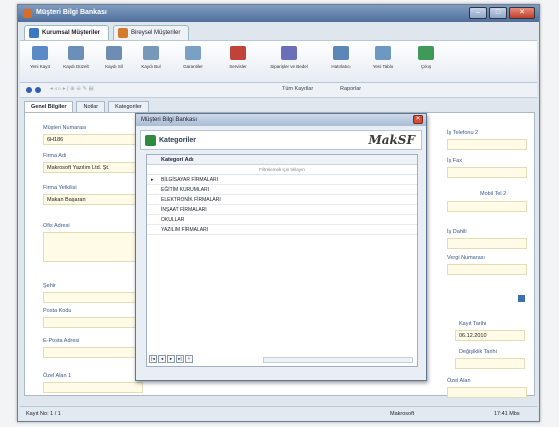 The width and height of the screenshot is (559, 427). Describe the element at coordinates (162, 359) in the screenshot. I see `previous-page-button: ◂` at that location.